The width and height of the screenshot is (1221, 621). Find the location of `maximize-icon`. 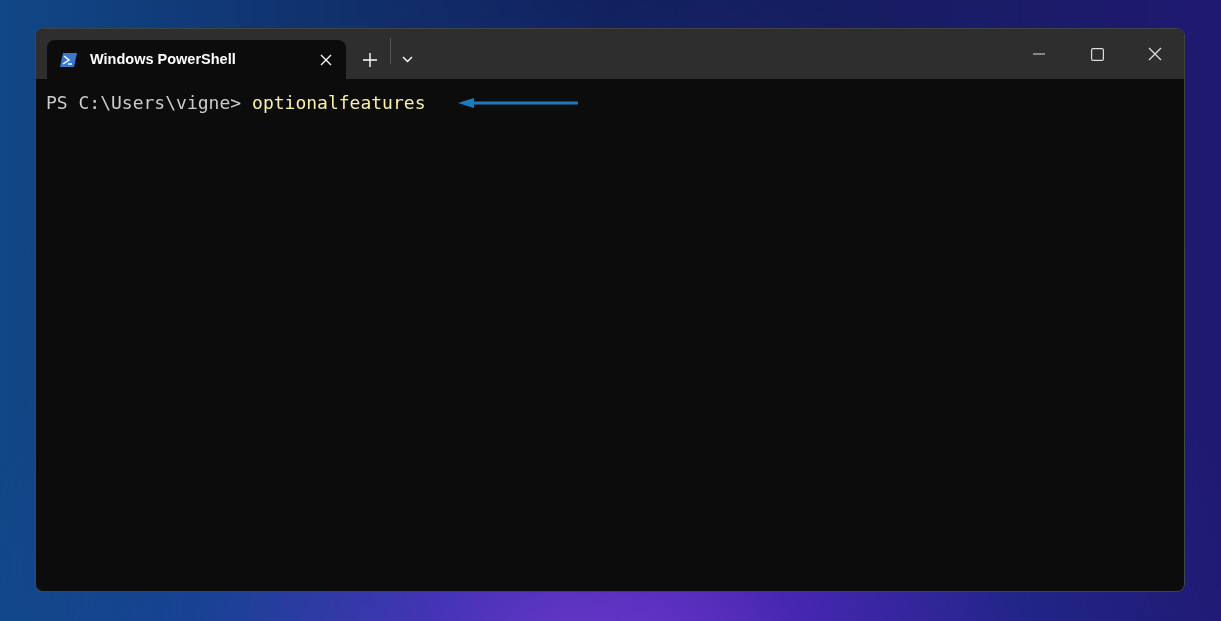

maximize-icon is located at coordinates (1097, 54).